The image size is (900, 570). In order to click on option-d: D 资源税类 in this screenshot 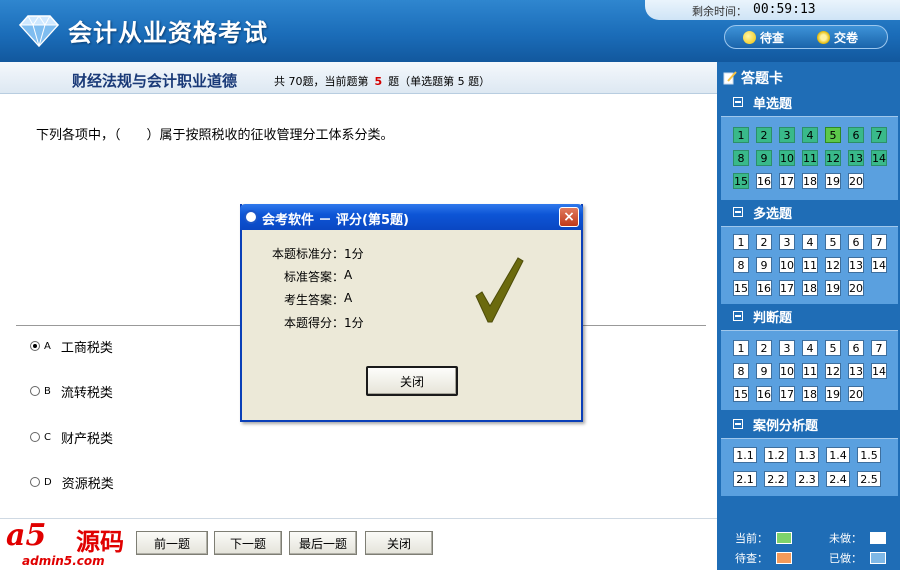, I will do `click(72, 482)`.